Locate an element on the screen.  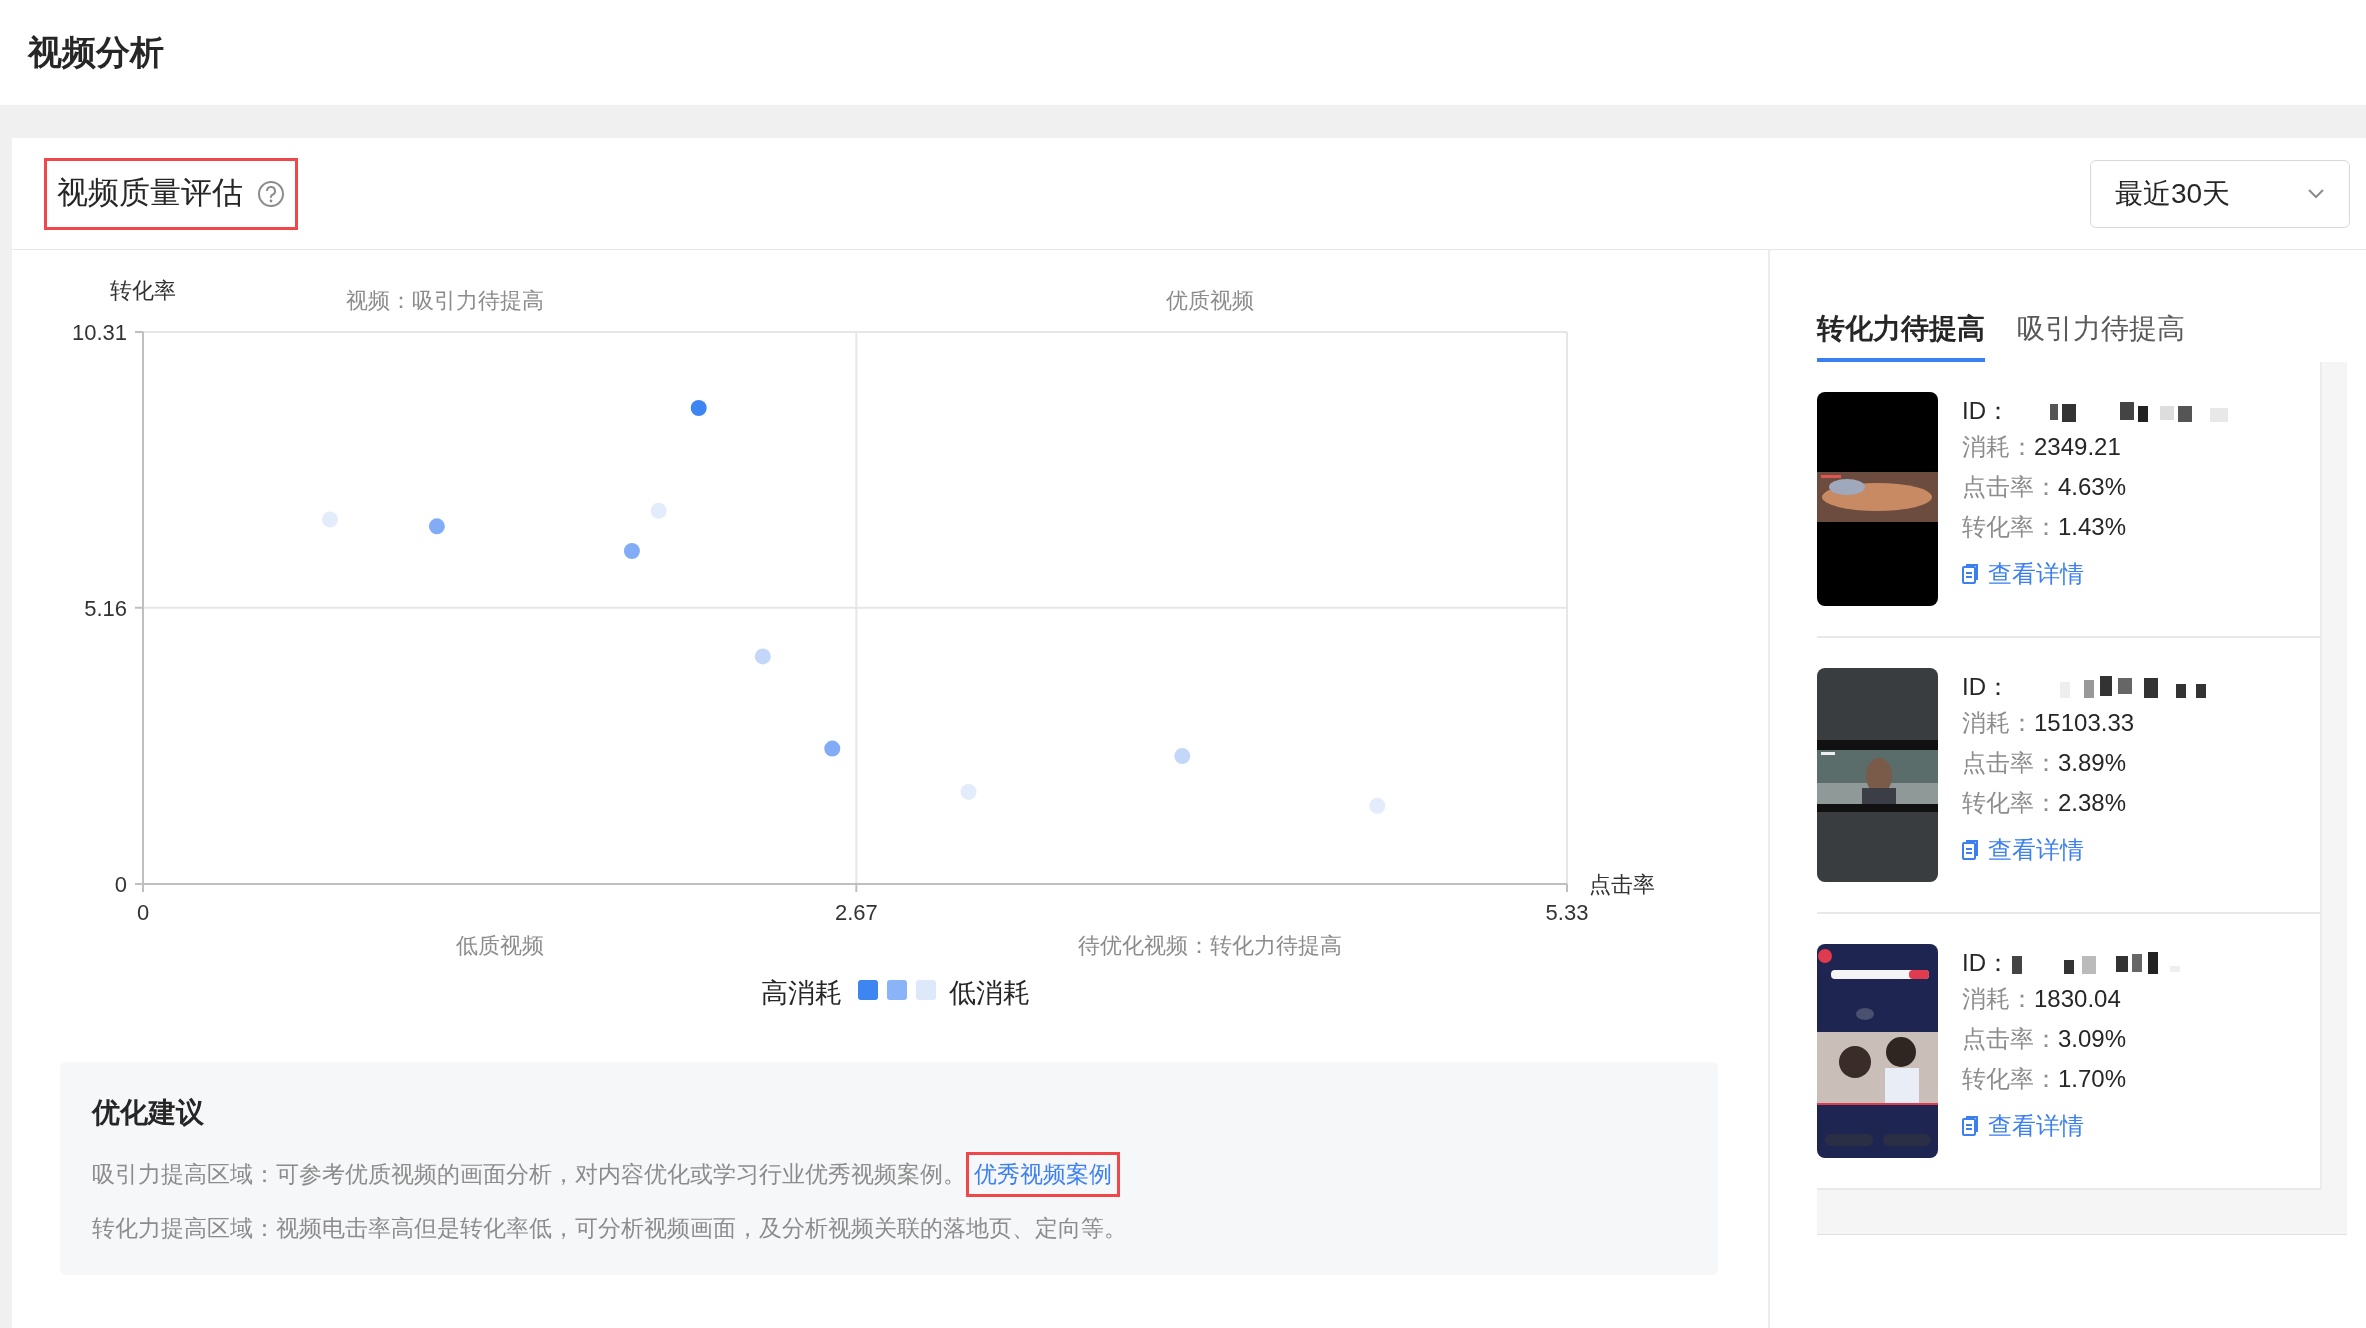
ctr-value: 3.09% is located at coordinates (2092, 1039).